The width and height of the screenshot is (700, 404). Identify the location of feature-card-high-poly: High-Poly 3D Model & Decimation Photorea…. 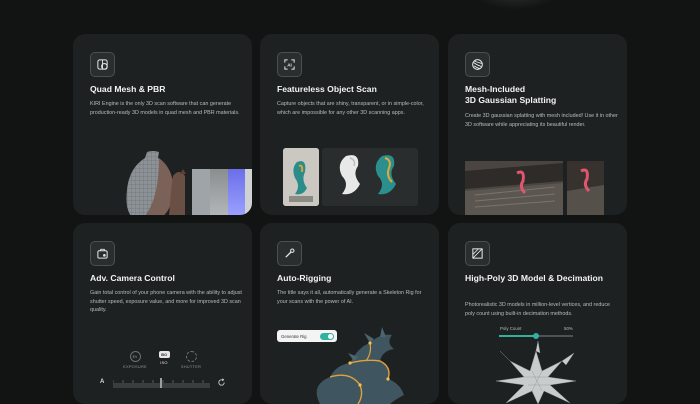
(537, 313).